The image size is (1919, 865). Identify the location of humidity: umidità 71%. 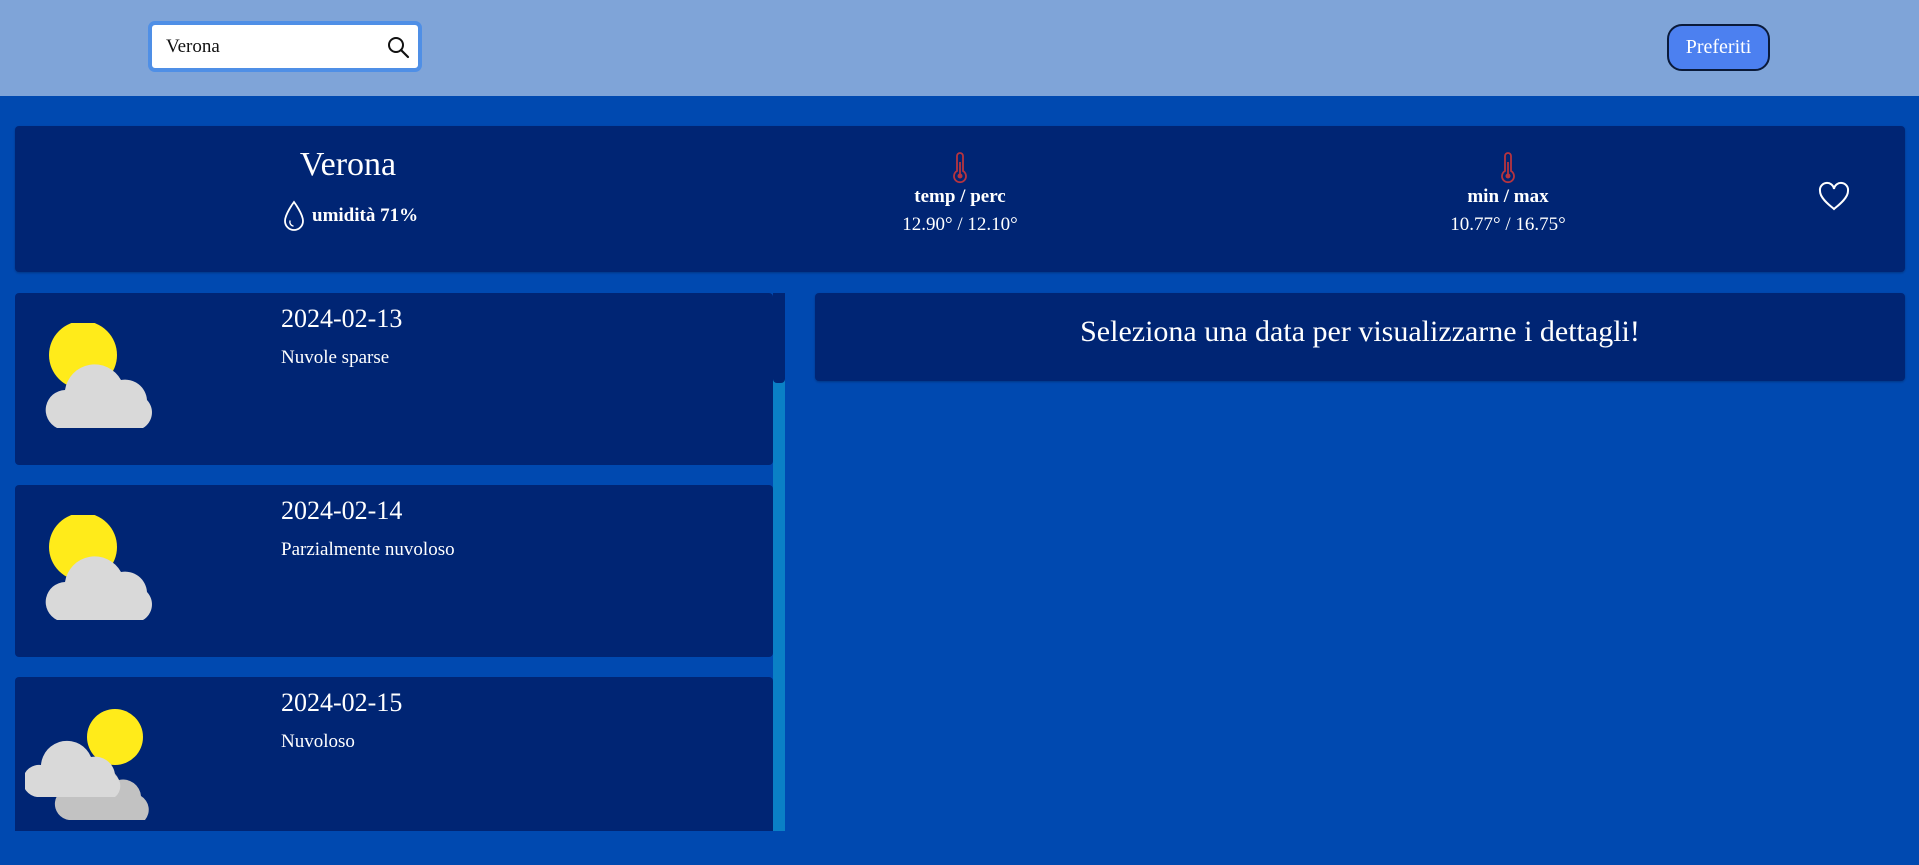
(350, 216).